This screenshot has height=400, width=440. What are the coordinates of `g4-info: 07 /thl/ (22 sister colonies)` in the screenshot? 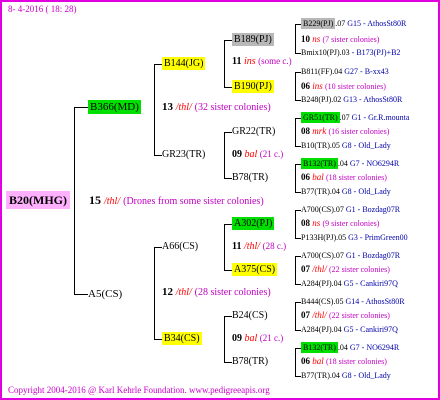 It's located at (345, 269).